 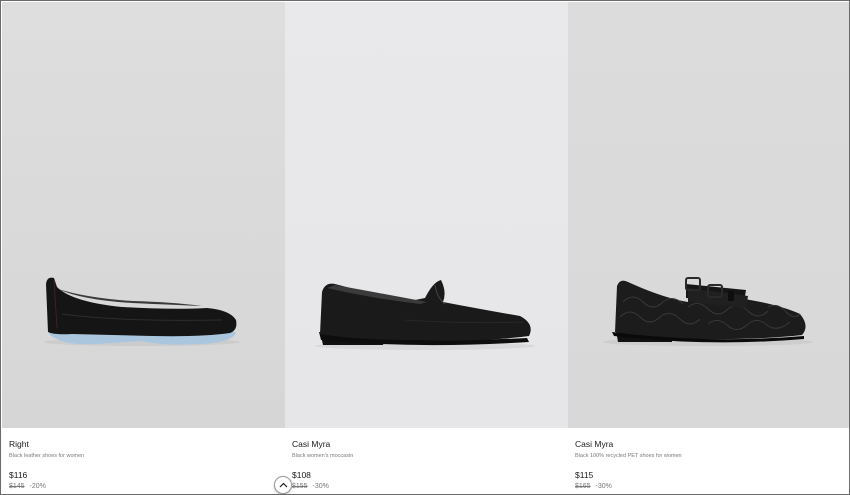 What do you see at coordinates (584, 475) in the screenshot?
I see `product-price: $115` at bounding box center [584, 475].